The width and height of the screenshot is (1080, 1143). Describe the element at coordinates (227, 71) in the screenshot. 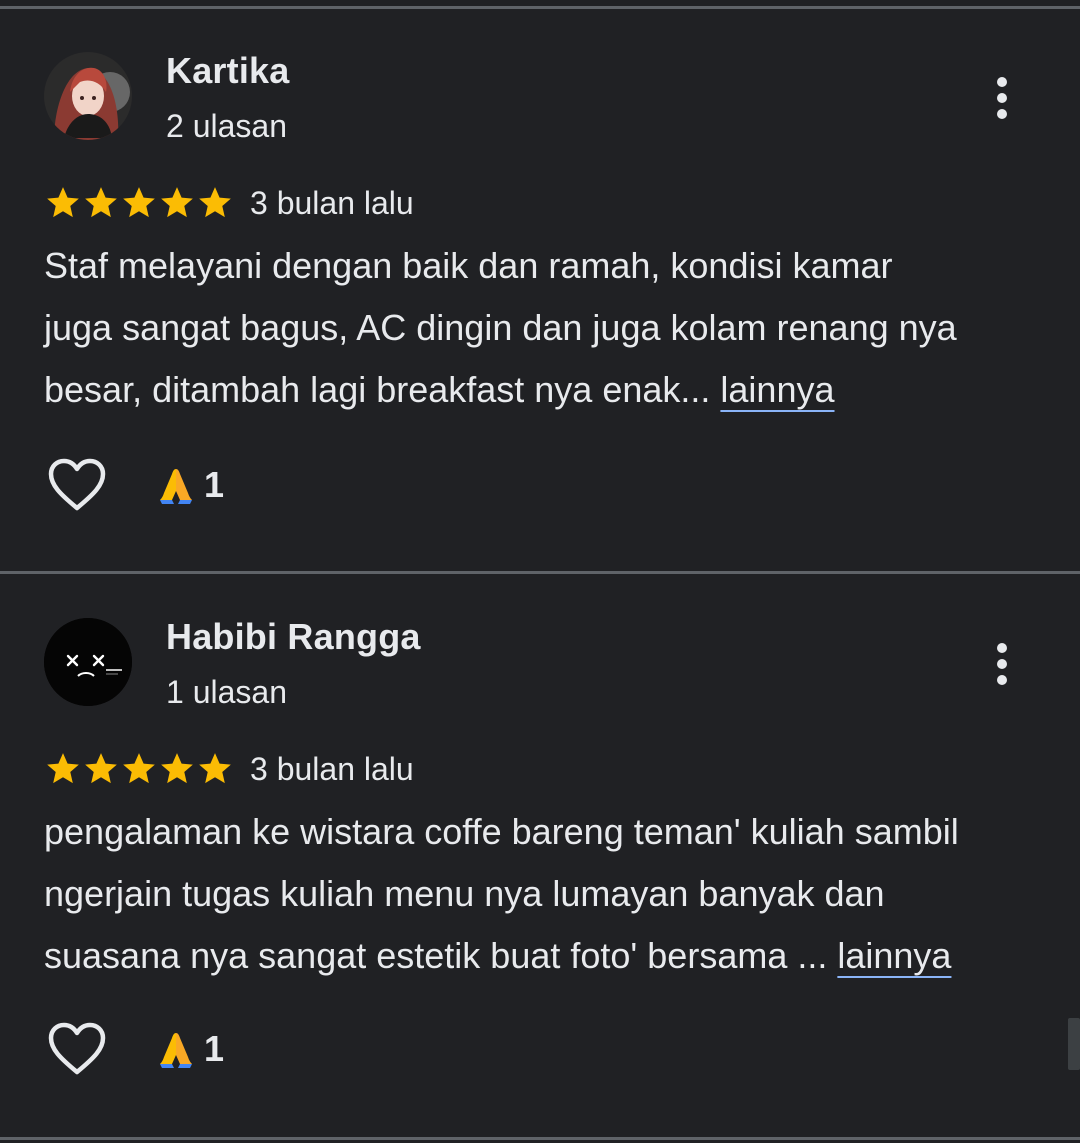

I see `author-name: Kartika` at that location.